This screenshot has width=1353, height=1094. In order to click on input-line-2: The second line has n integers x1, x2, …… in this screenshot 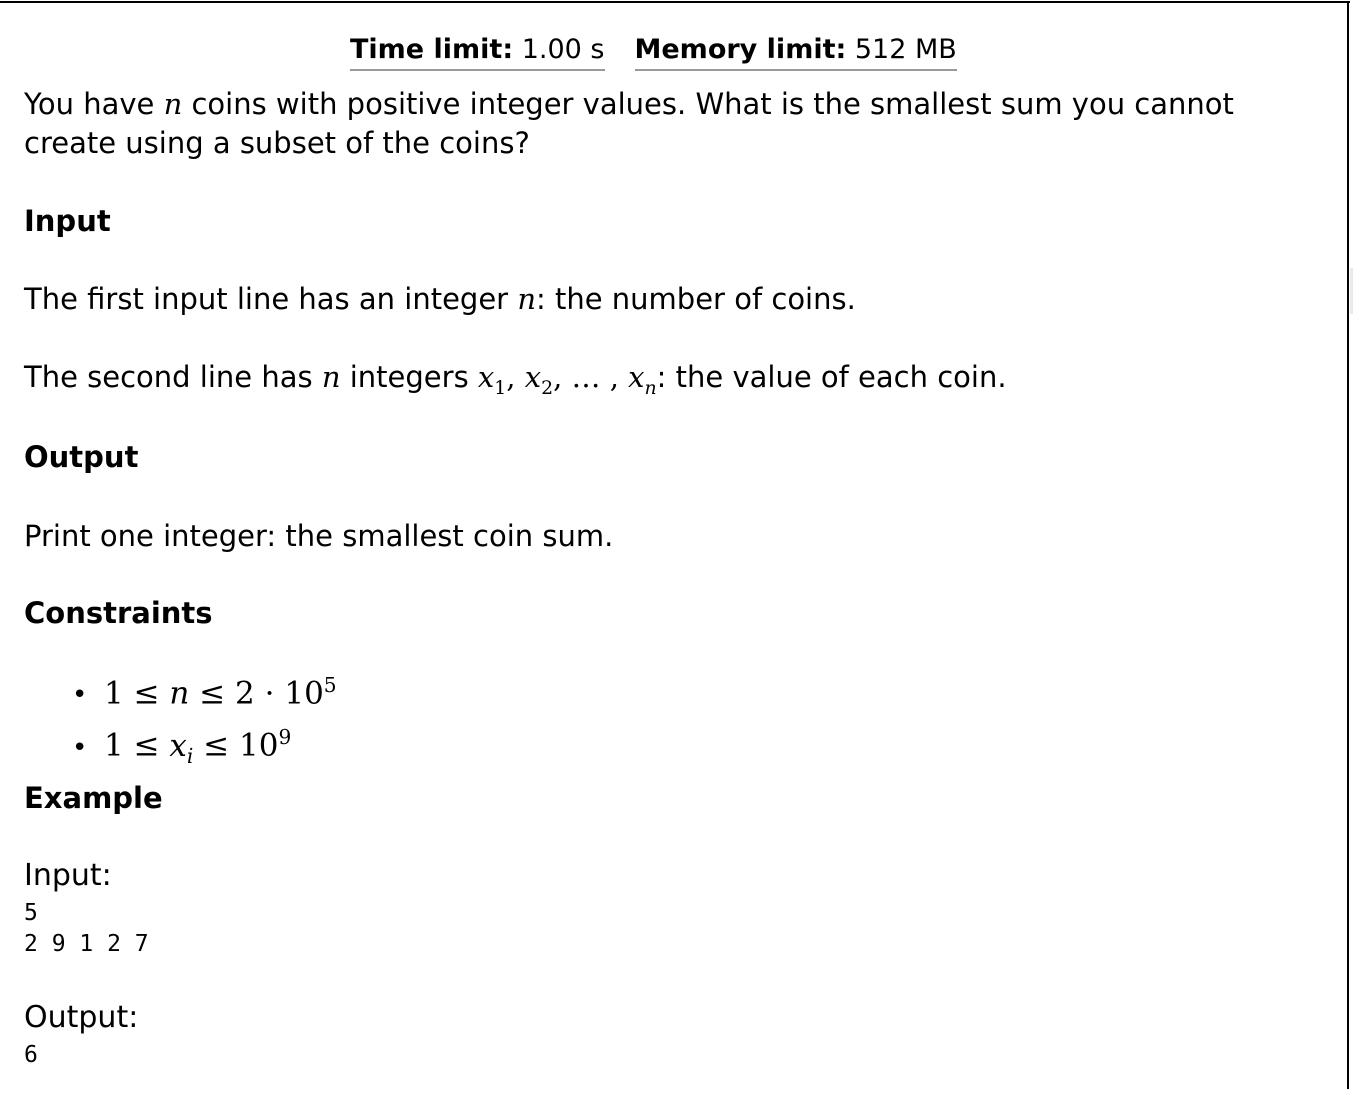, I will do `click(515, 379)`.